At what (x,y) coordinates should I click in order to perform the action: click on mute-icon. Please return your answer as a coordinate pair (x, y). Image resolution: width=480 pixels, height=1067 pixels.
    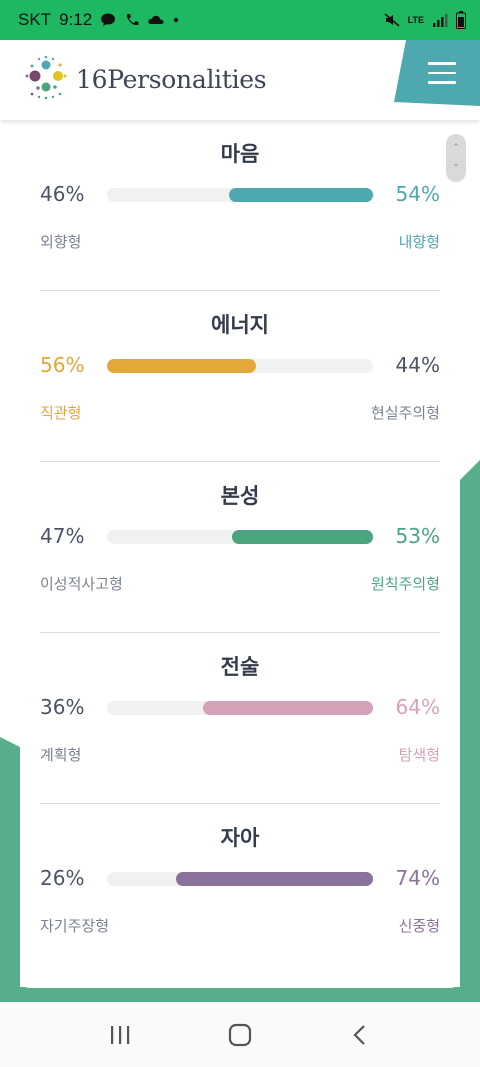
    Looking at the image, I should click on (392, 20).